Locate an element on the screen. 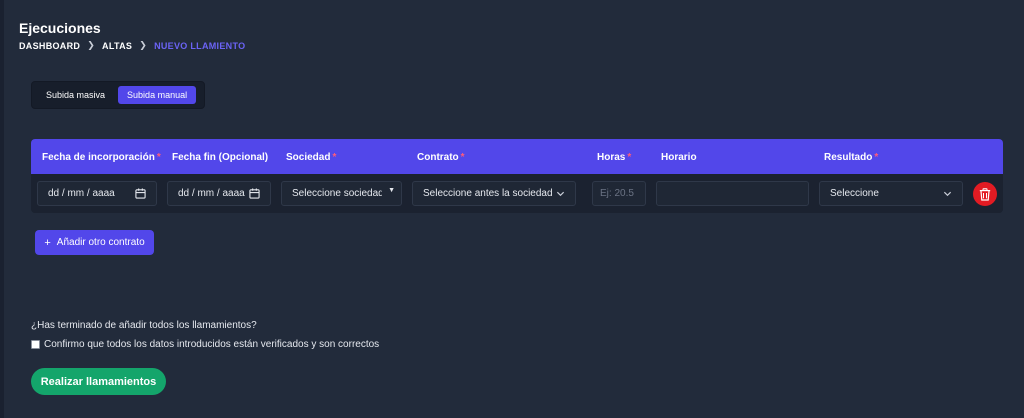 The width and height of the screenshot is (1024, 418). fecha-fin-value: dd / mm / aaaa is located at coordinates (211, 193).